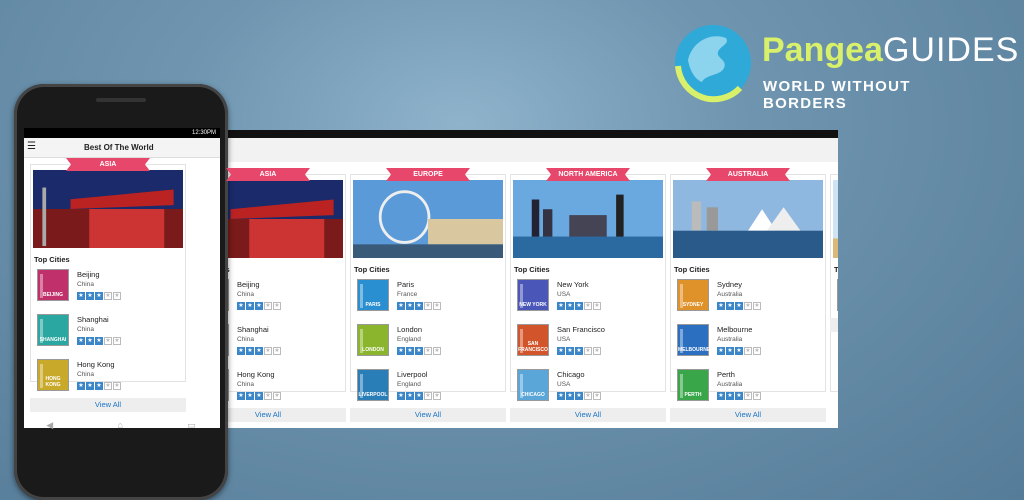 The height and width of the screenshot is (500, 1024). What do you see at coordinates (533, 395) in the screenshot?
I see `city-badge-label: CHICAGO` at bounding box center [533, 395].